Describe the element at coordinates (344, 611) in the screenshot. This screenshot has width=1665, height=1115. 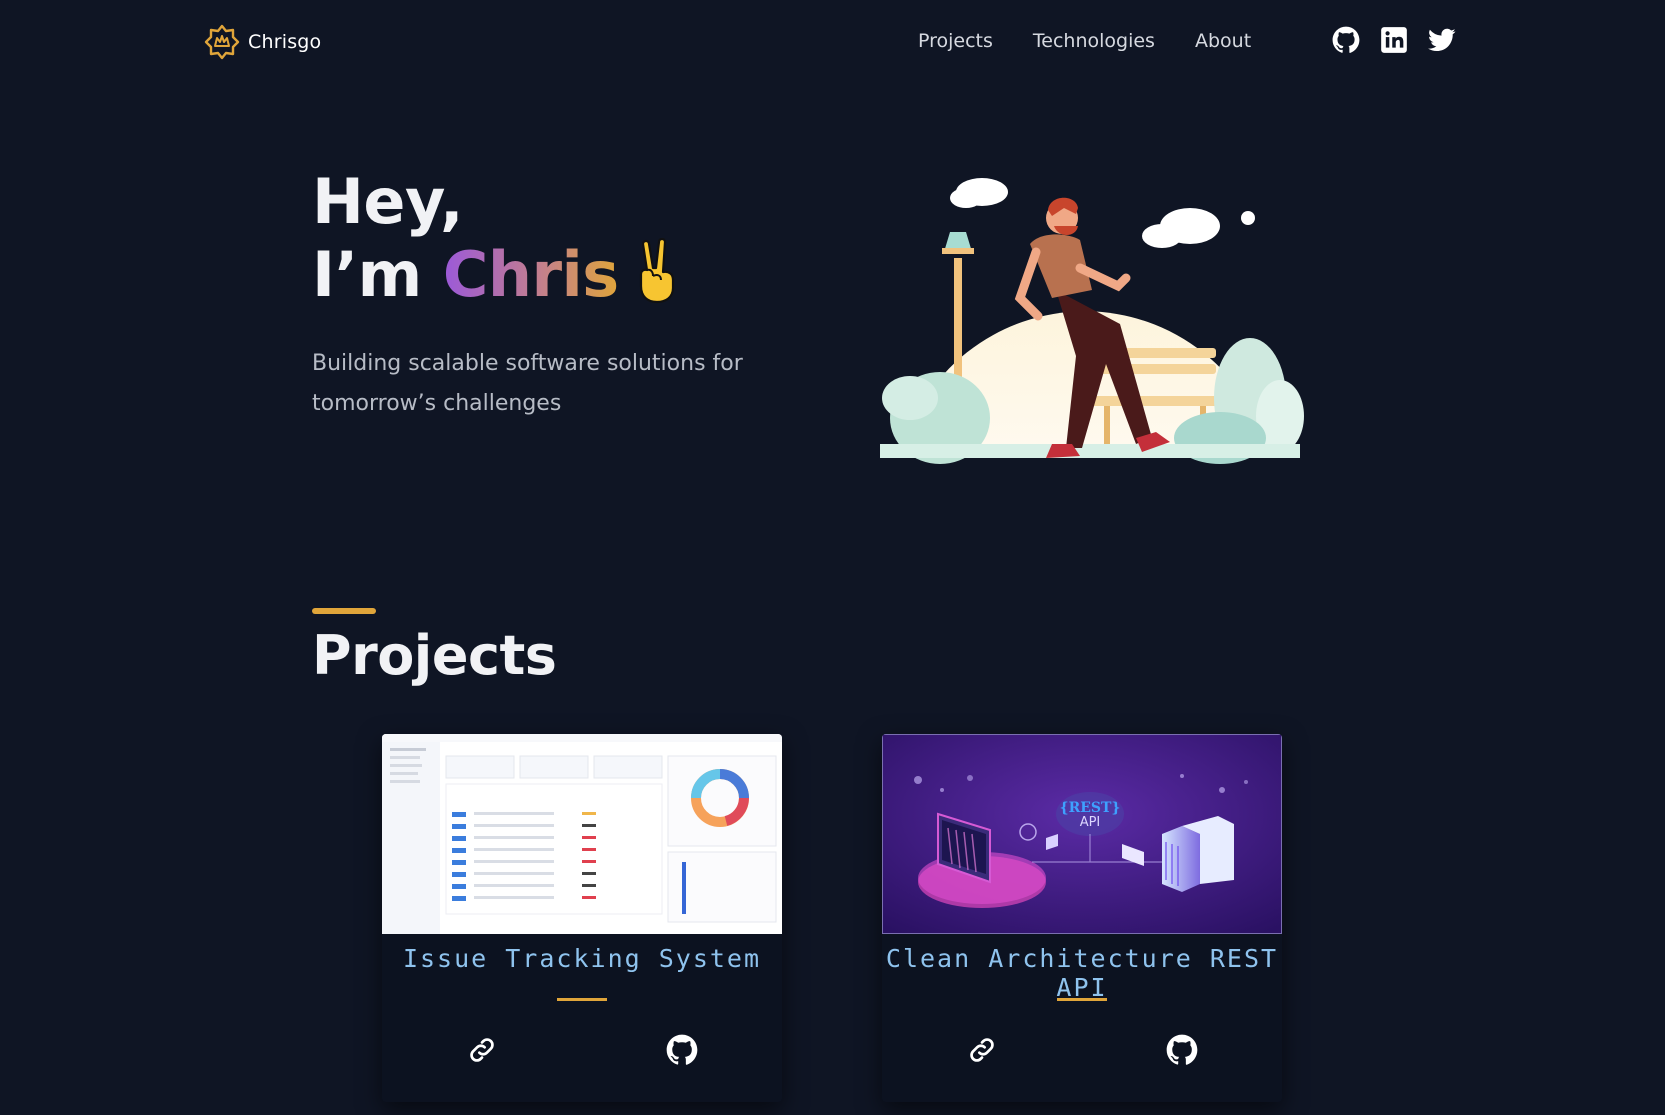
I see `projects-accent-bar` at that location.